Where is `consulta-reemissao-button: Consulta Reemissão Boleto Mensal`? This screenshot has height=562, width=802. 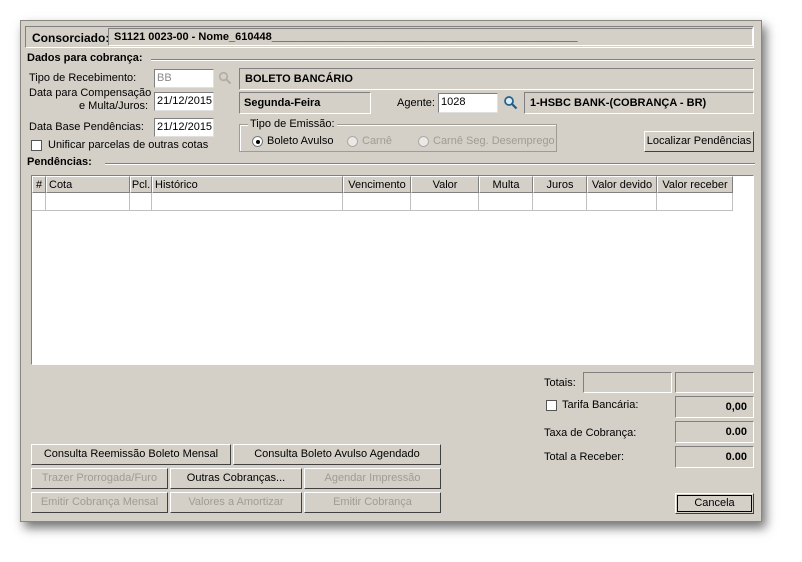
consulta-reemissao-button: Consulta Reemissão Boleto Mensal is located at coordinates (131, 454).